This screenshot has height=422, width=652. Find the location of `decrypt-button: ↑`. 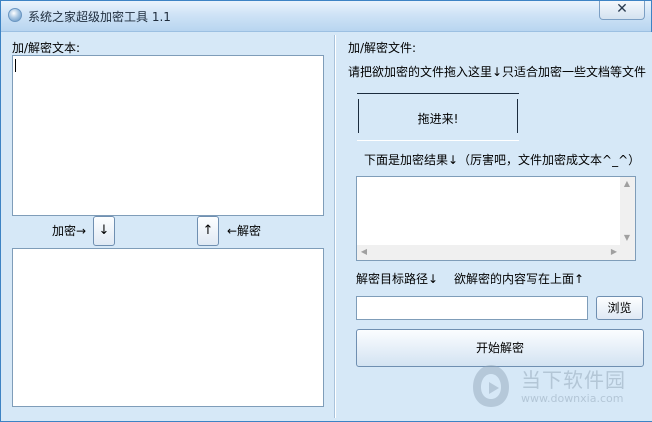

decrypt-button: ↑ is located at coordinates (208, 231).